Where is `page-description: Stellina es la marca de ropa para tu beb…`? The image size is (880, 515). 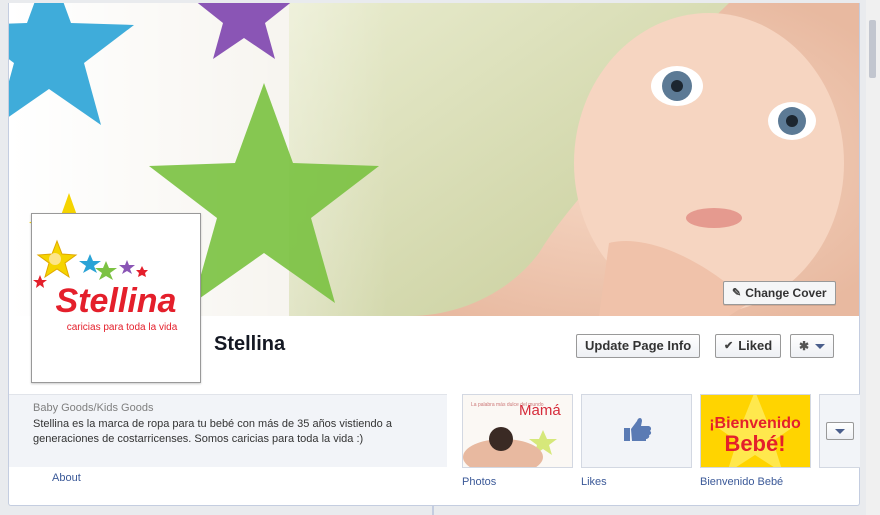 page-description: Stellina es la marca de ropa para tu beb… is located at coordinates (212, 431).